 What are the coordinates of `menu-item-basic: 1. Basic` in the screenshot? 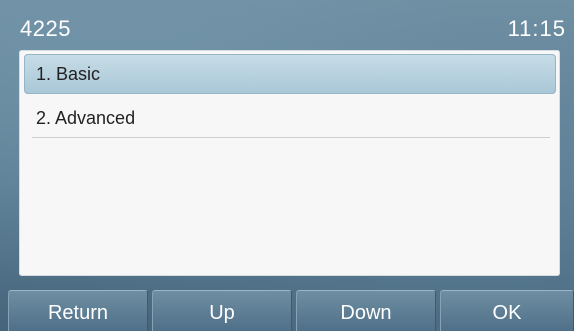 It's located at (290, 74).